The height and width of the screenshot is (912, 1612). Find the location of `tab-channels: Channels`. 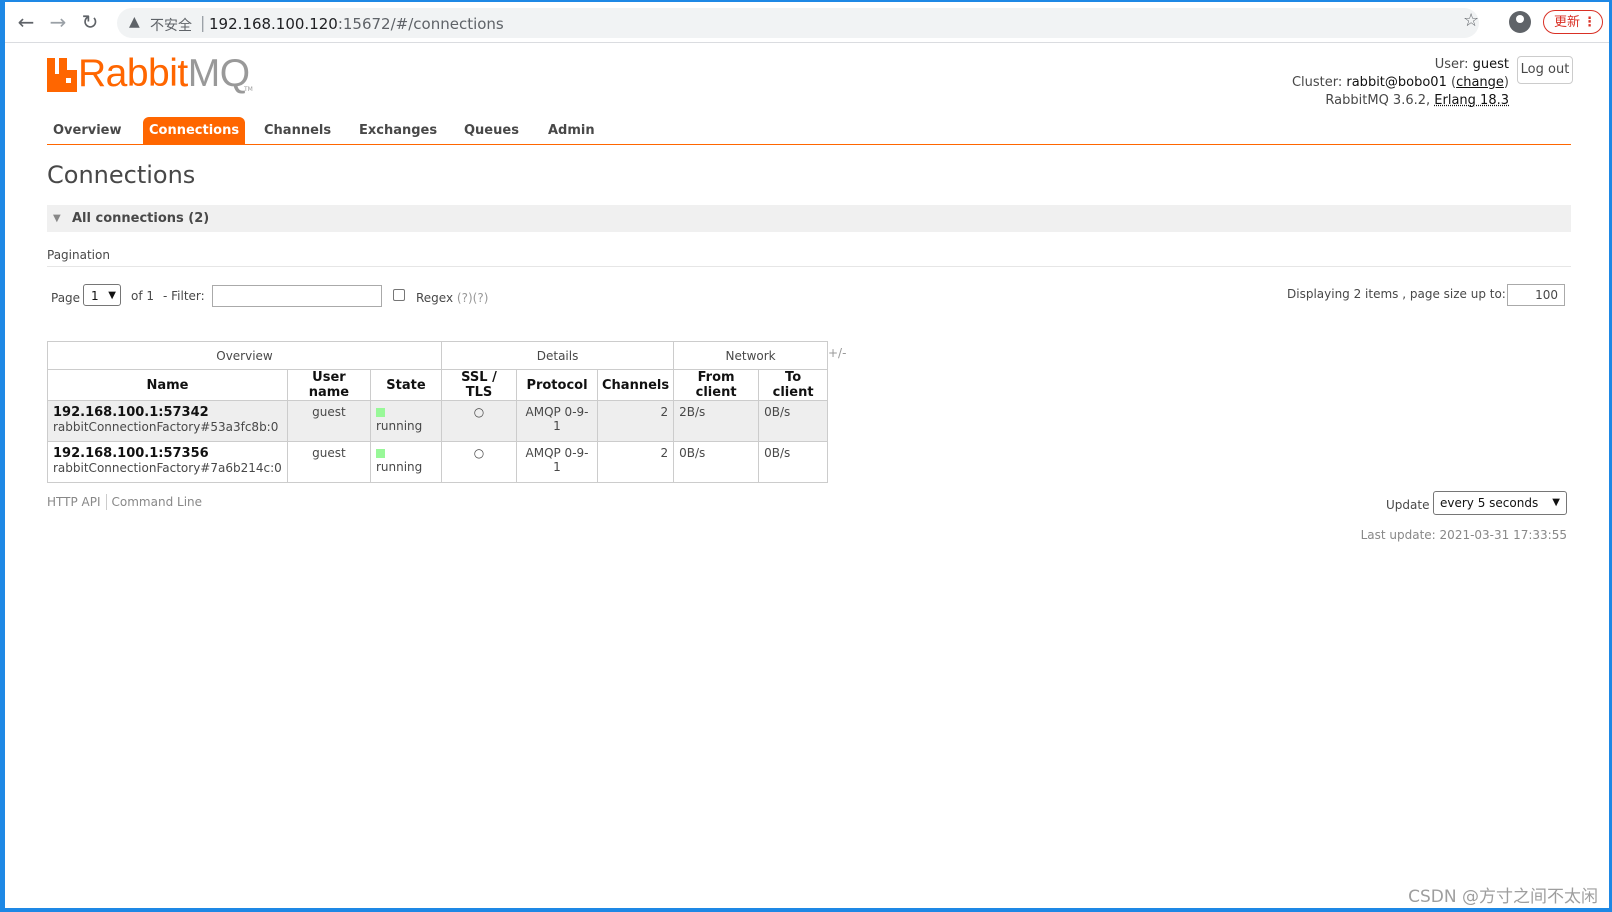

tab-channels: Channels is located at coordinates (297, 131).